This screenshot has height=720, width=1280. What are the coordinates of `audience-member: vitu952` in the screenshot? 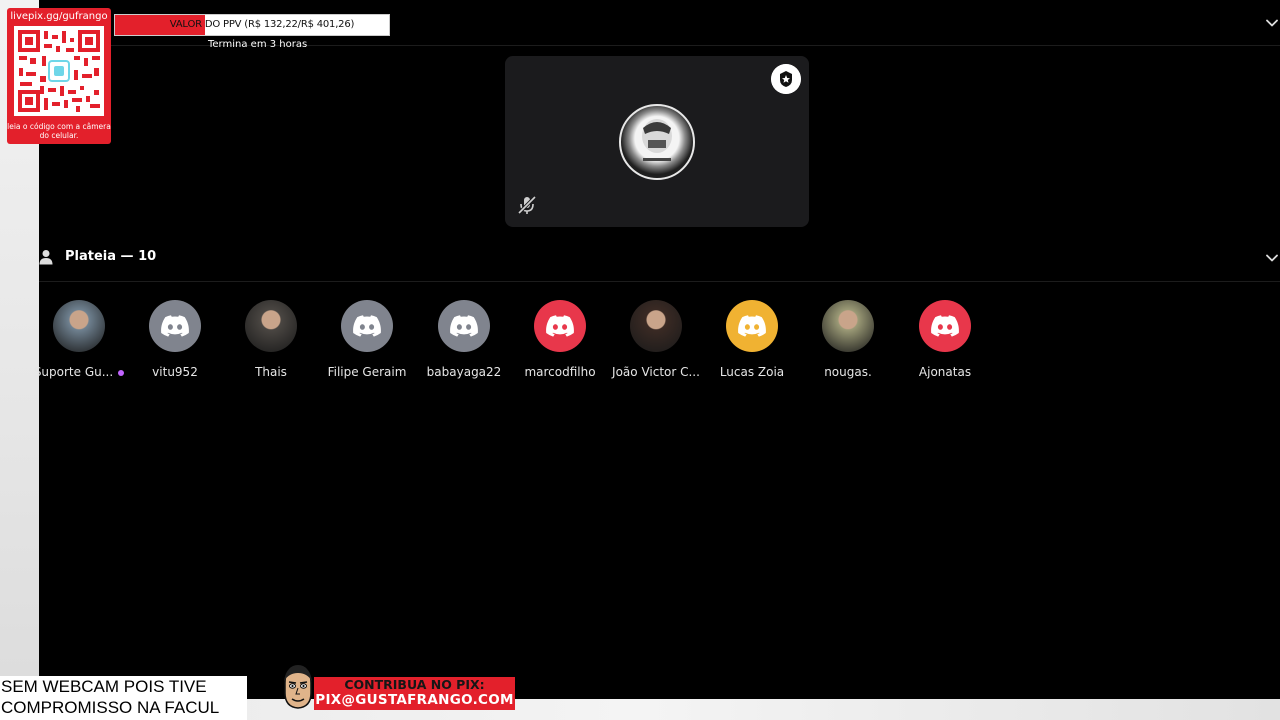 It's located at (175, 339).